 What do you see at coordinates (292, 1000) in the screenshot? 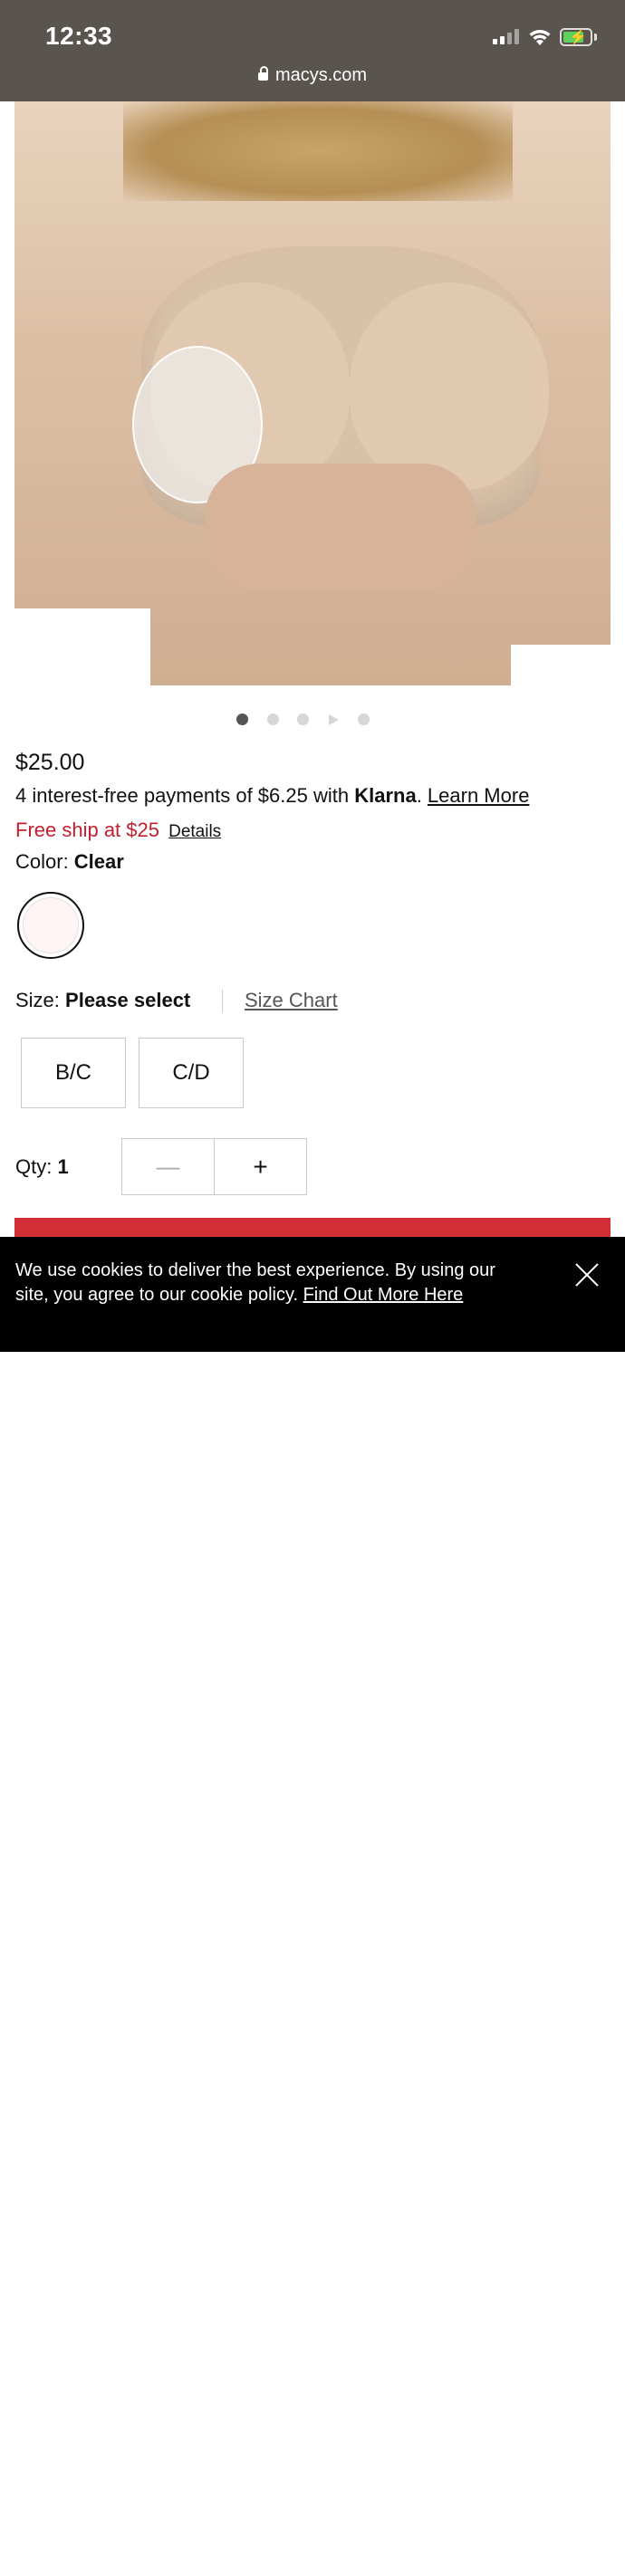
I see `size-chart-link: Size Chart` at bounding box center [292, 1000].